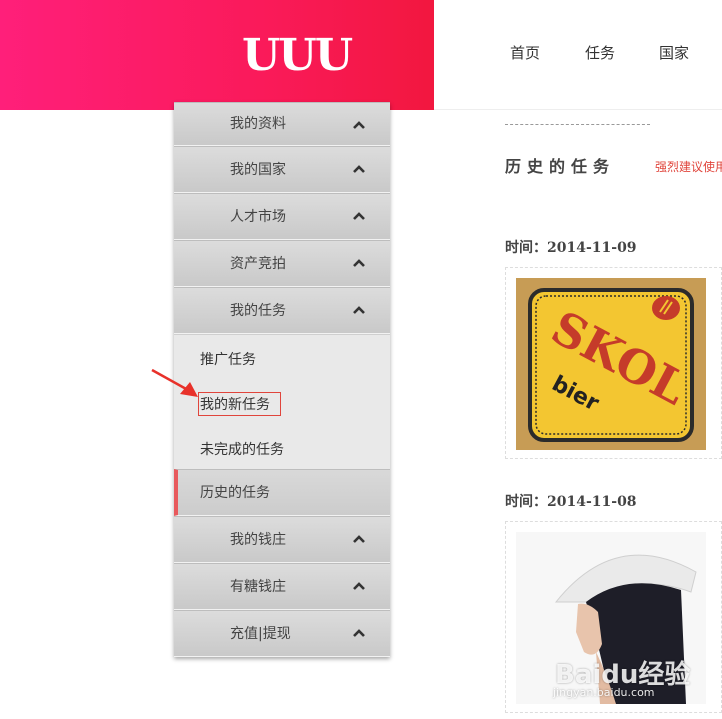 Image resolution: width=722 pixels, height=719 pixels. Describe the element at coordinates (235, 493) in the screenshot. I see `sidebar-item-label: 历史的任务` at that location.